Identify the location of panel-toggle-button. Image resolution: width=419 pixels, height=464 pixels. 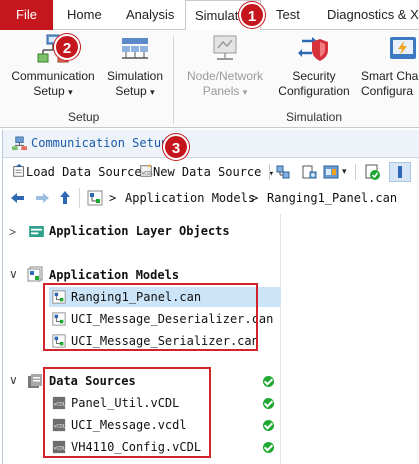
(400, 172).